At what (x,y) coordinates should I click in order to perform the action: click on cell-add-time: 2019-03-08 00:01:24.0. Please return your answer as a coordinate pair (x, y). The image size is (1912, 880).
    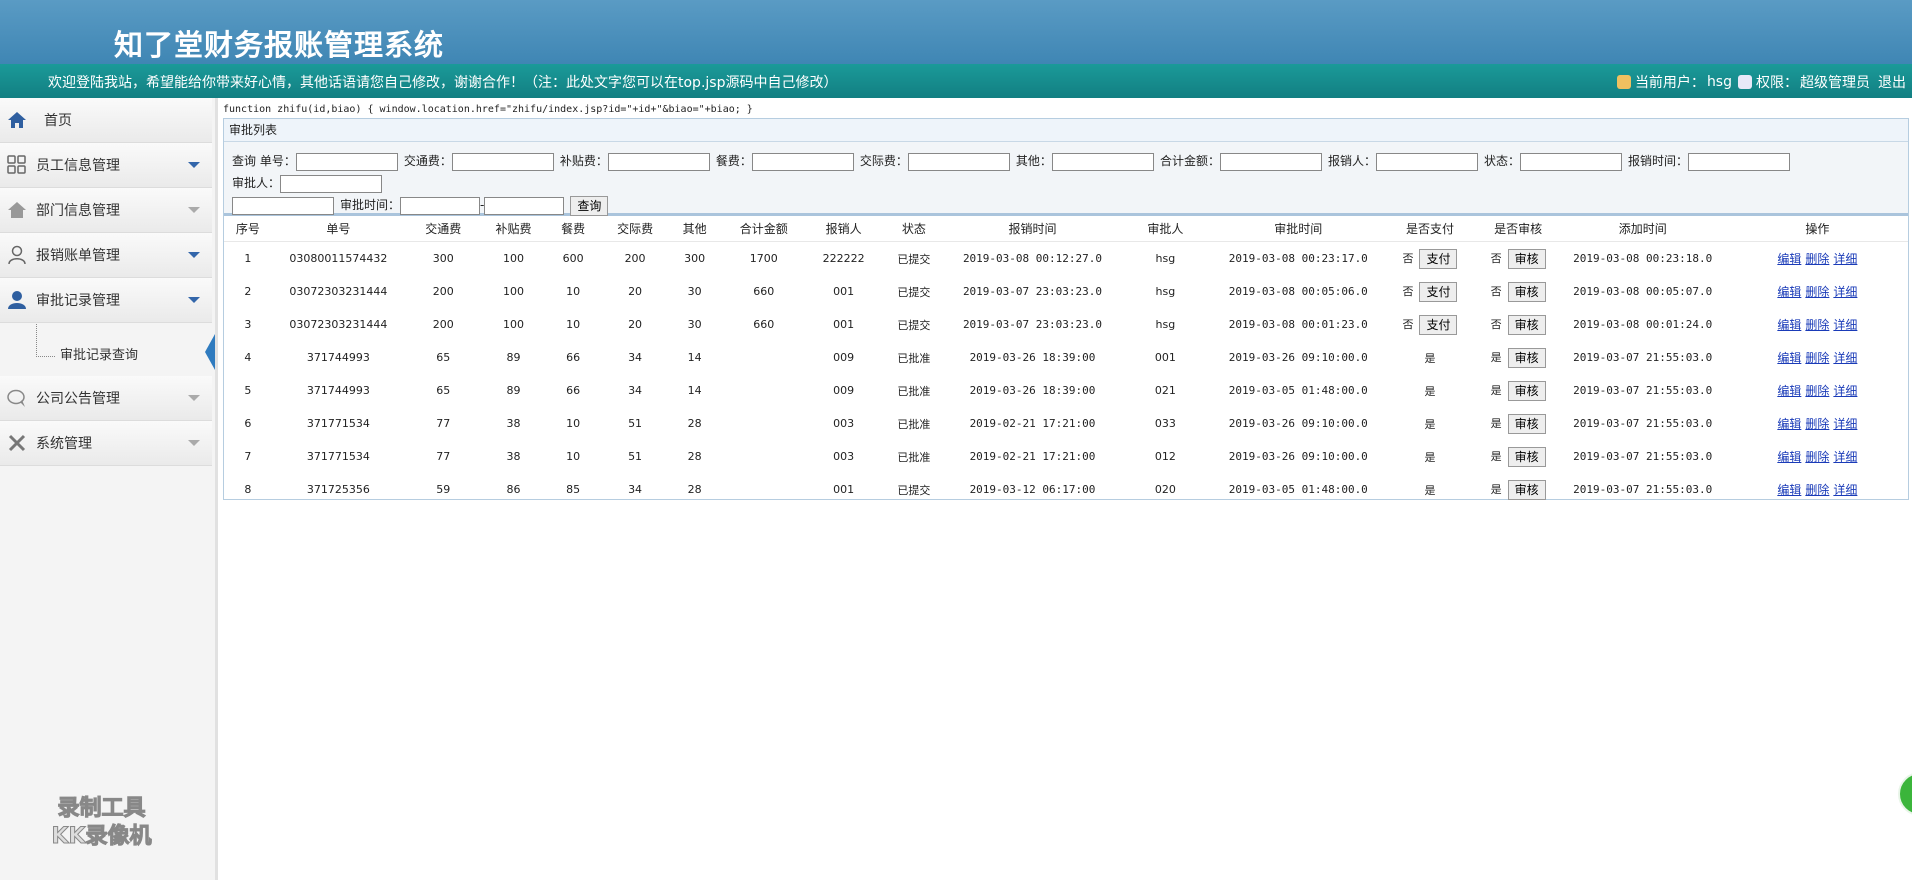
    Looking at the image, I should click on (1643, 324).